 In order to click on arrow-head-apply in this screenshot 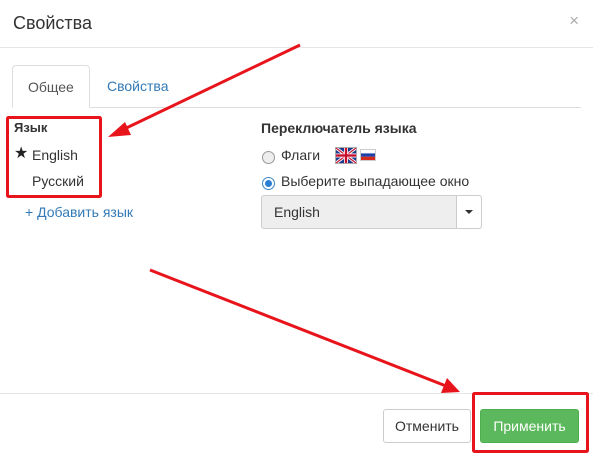, I will do `click(450, 385)`.